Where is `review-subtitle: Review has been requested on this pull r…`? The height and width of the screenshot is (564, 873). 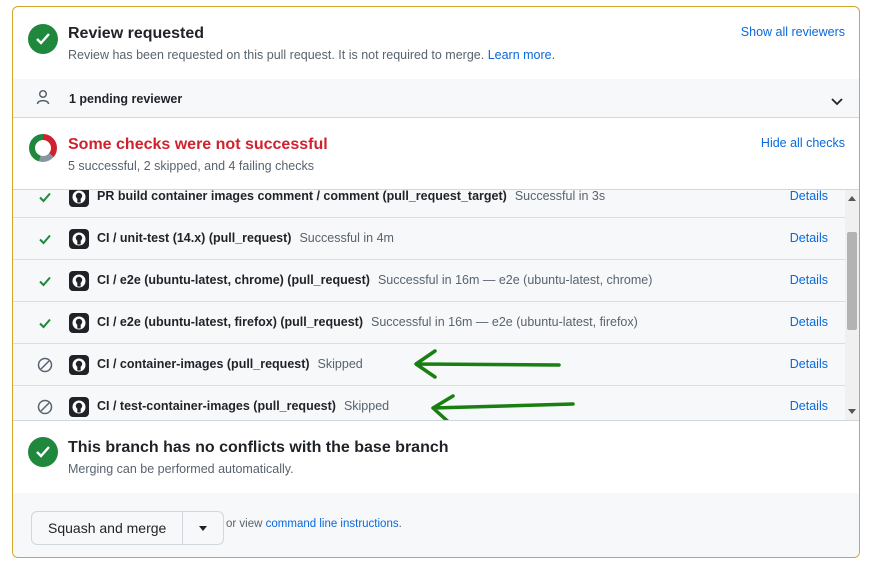 review-subtitle: Review has been requested on this pull r… is located at coordinates (311, 55).